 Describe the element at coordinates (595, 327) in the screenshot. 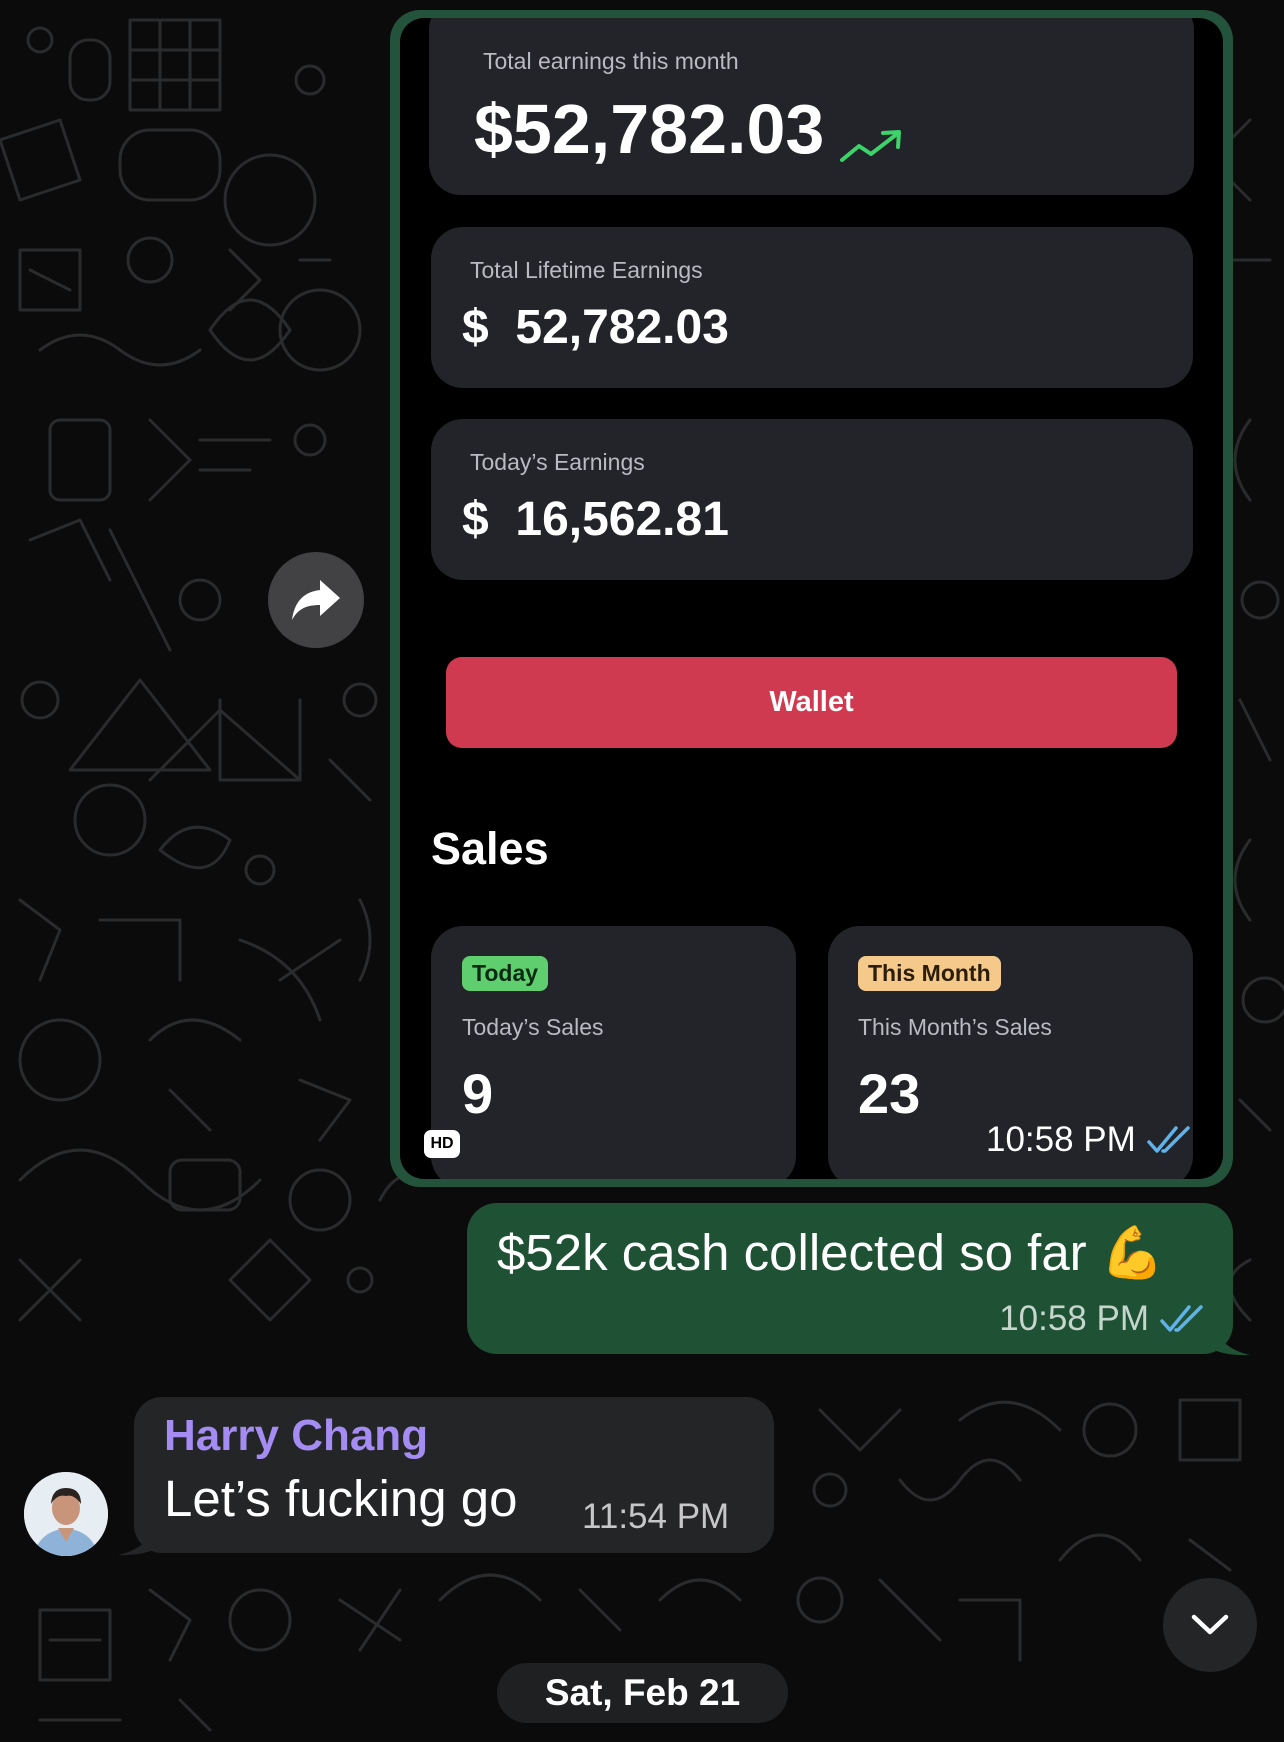

I see `lifetime-earnings-value: $ 52,782.03` at that location.